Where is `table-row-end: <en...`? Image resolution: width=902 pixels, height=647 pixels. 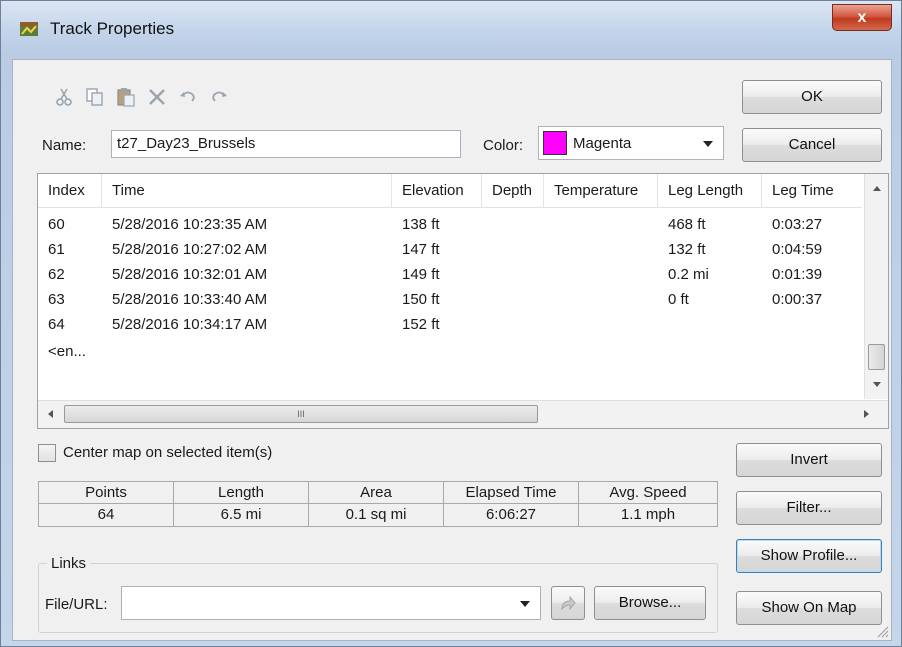 table-row-end: <en... is located at coordinates (450, 351).